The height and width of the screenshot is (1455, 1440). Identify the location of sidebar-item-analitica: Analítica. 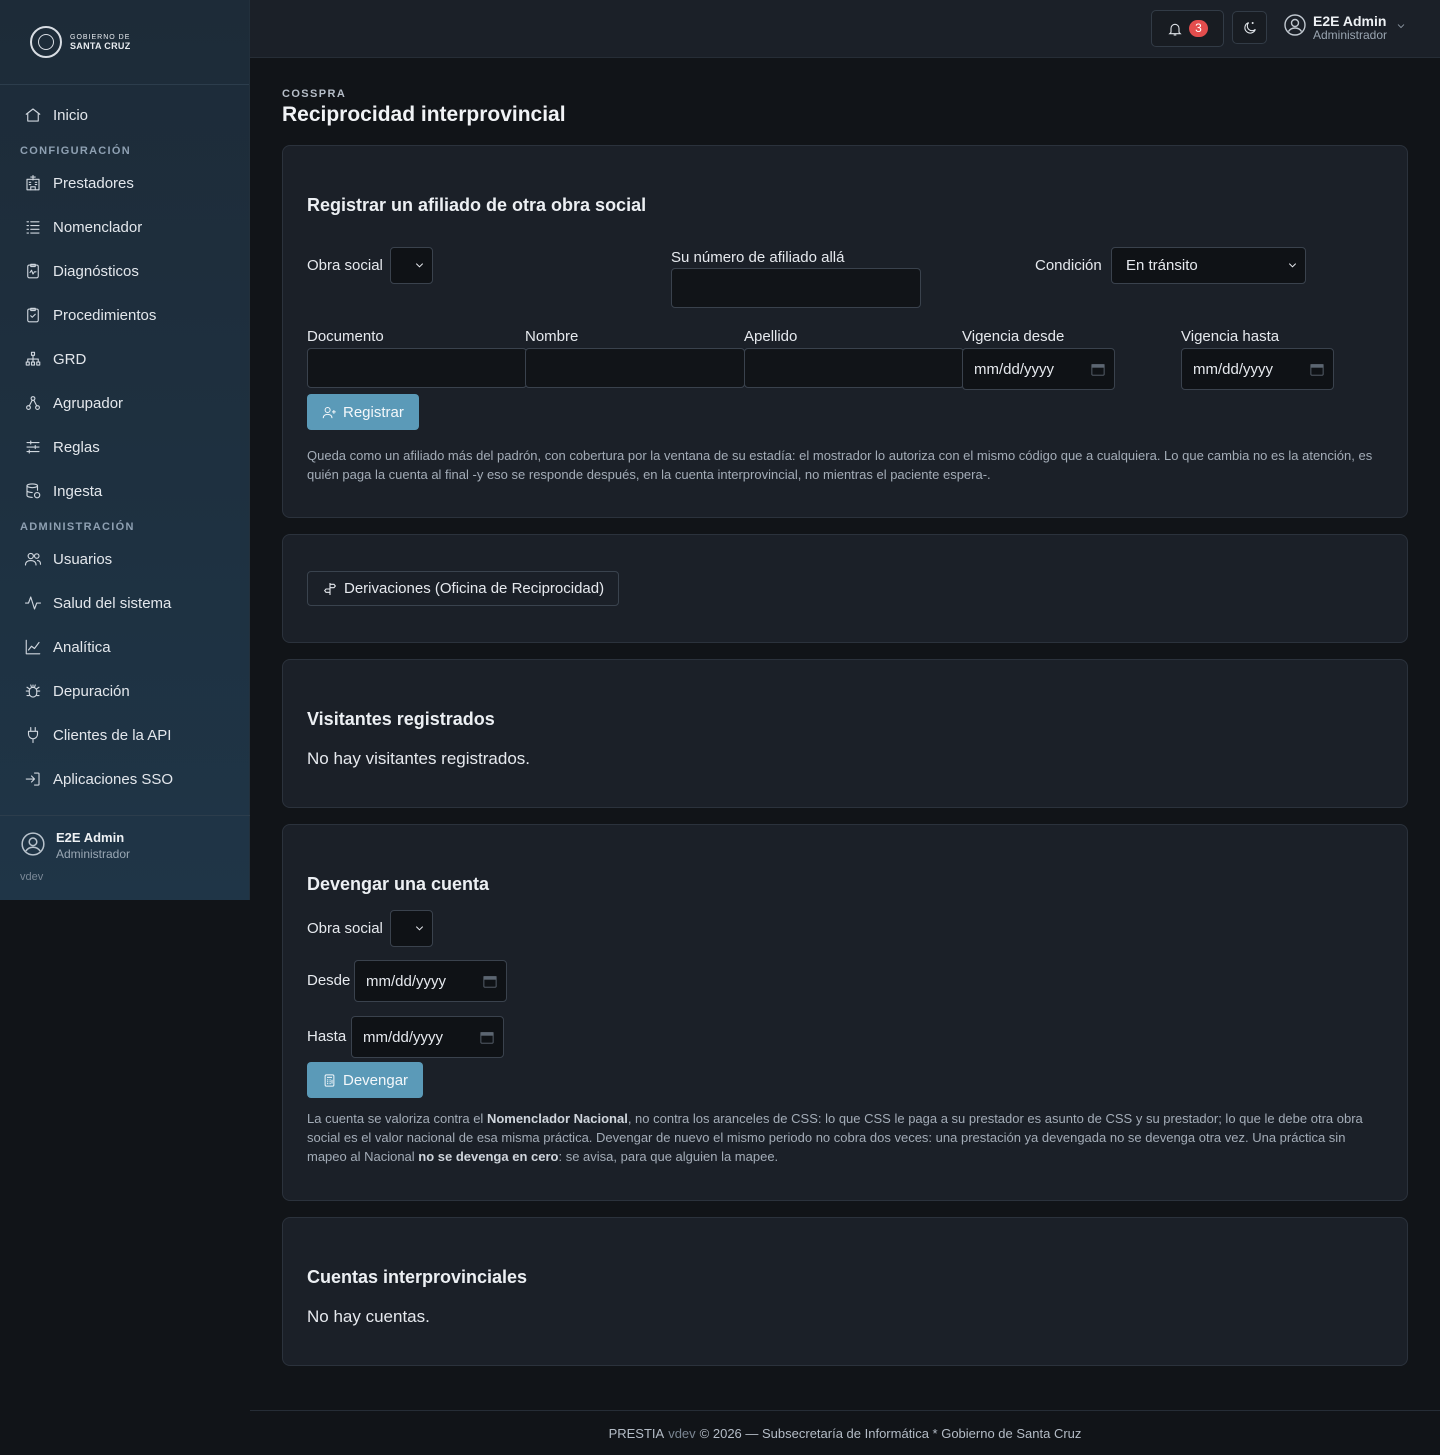
(124, 647).